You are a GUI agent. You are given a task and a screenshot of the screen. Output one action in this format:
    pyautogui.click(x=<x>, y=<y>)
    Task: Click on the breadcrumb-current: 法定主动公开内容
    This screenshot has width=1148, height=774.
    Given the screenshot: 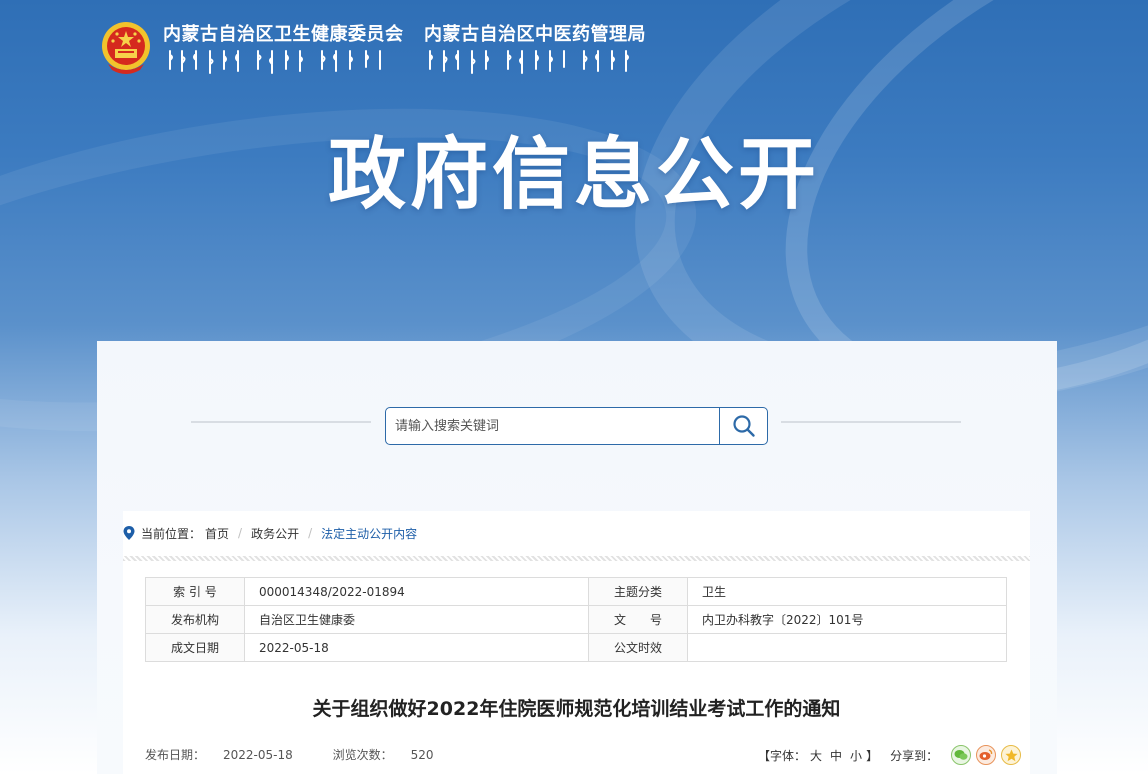 What is the action you would take?
    pyautogui.click(x=369, y=533)
    